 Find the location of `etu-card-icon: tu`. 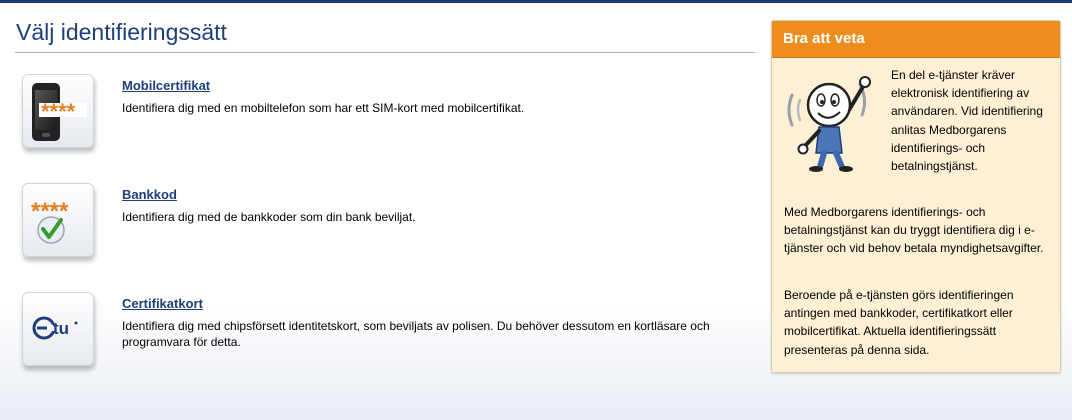

etu-card-icon: tu is located at coordinates (58, 329).